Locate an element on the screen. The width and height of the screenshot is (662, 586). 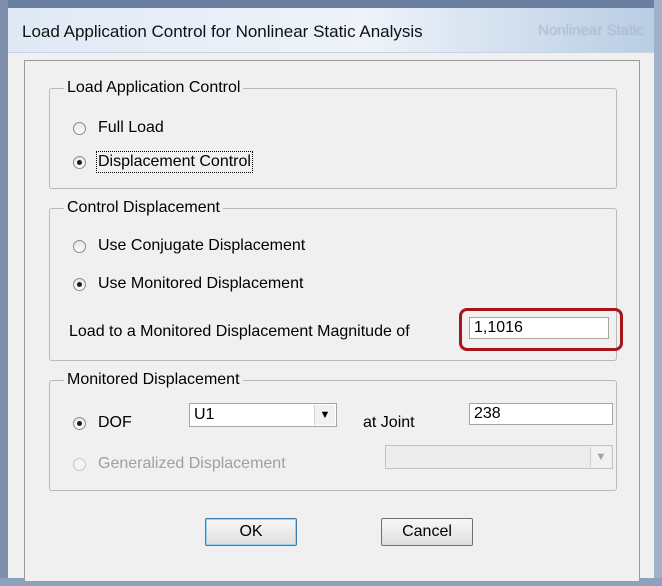
dof-radio-option: DOF is located at coordinates (102, 423).